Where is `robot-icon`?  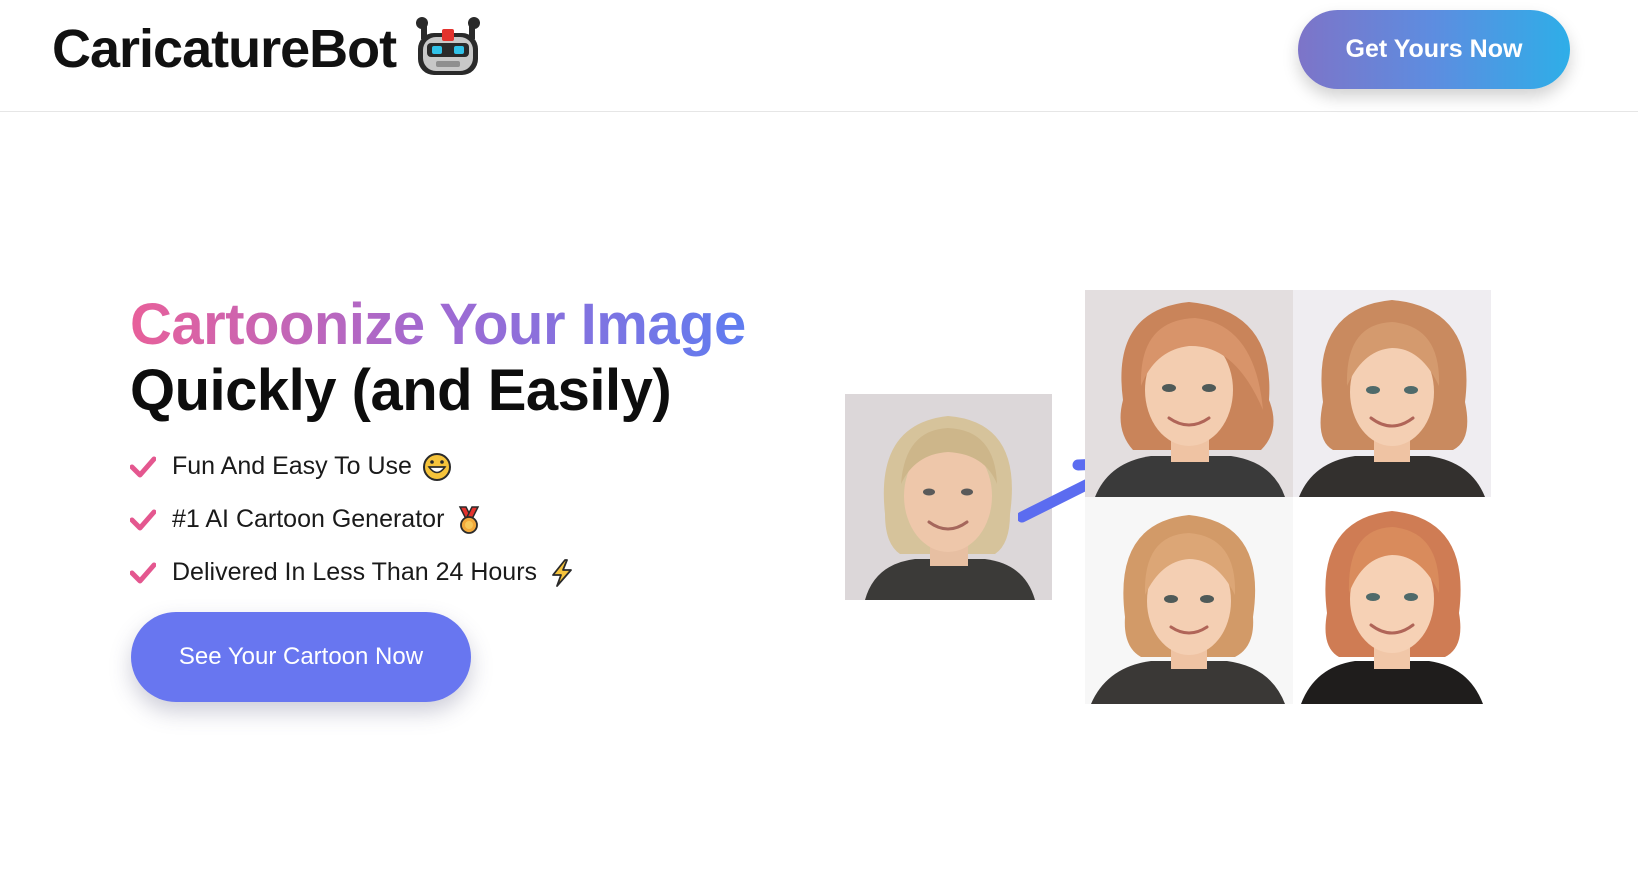 robot-icon is located at coordinates (448, 46).